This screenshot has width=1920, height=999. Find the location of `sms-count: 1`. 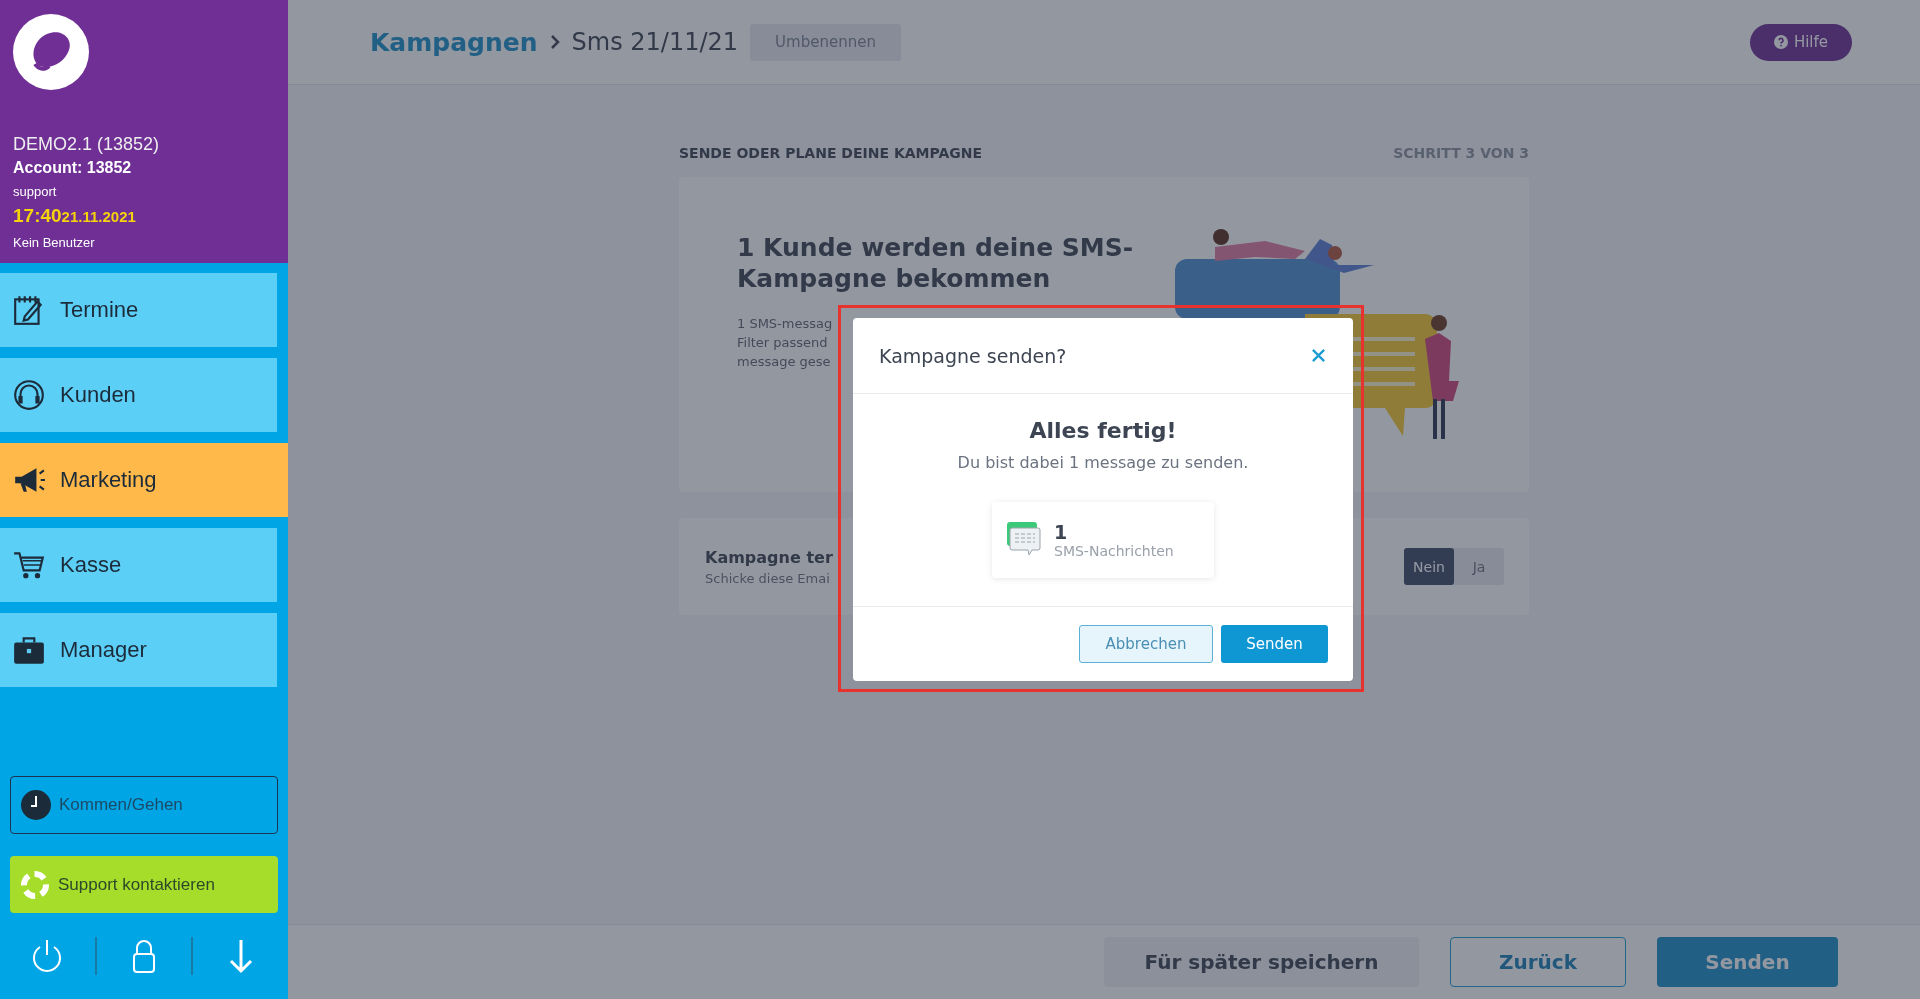

sms-count: 1 is located at coordinates (1061, 532).